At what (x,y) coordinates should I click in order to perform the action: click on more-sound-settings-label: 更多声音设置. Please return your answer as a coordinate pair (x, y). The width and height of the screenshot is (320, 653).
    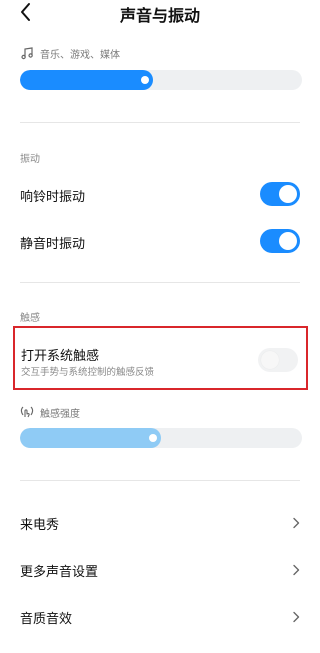
    Looking at the image, I should click on (59, 572).